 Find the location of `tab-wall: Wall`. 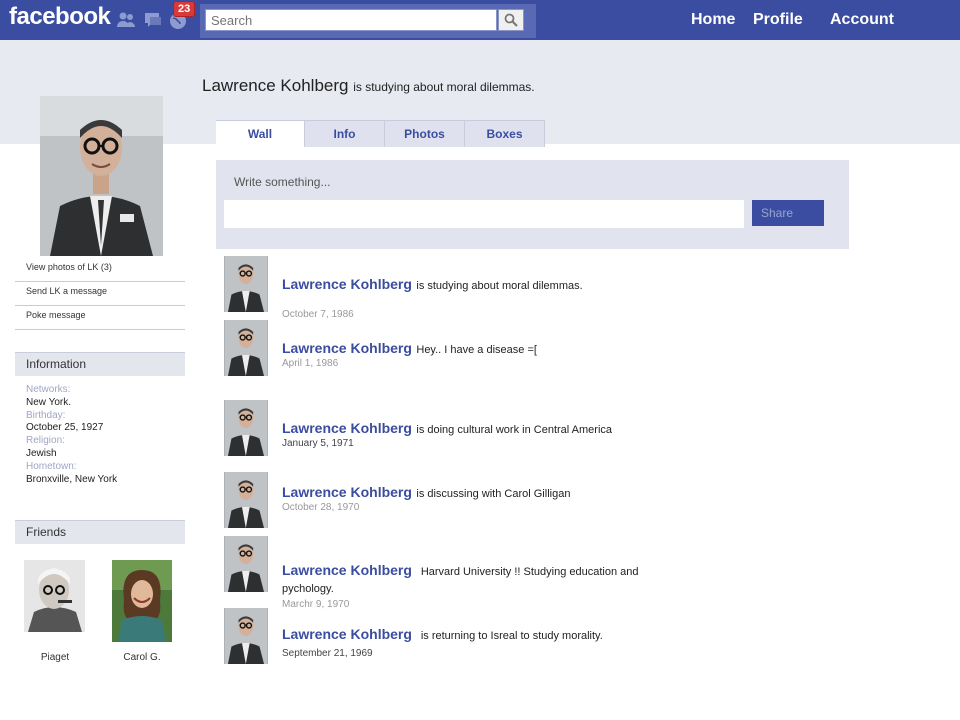

tab-wall: Wall is located at coordinates (260, 133).